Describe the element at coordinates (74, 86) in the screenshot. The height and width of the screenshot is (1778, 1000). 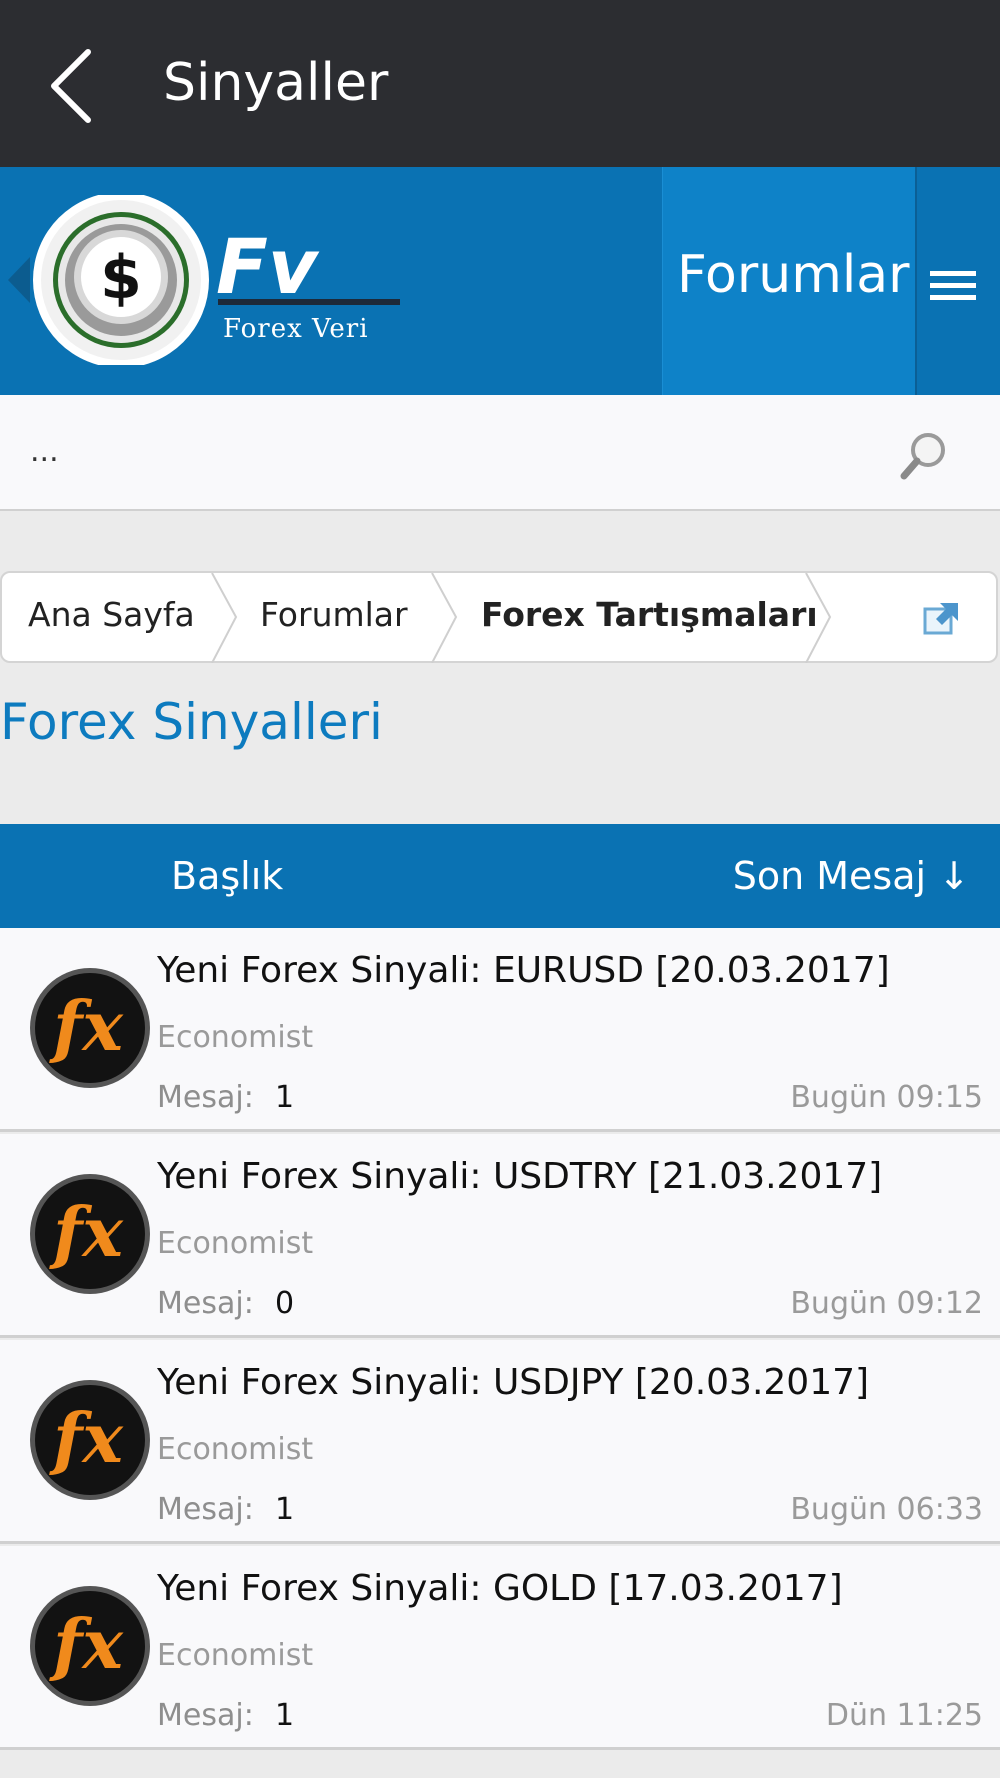
I see `back-arrow-icon` at that location.